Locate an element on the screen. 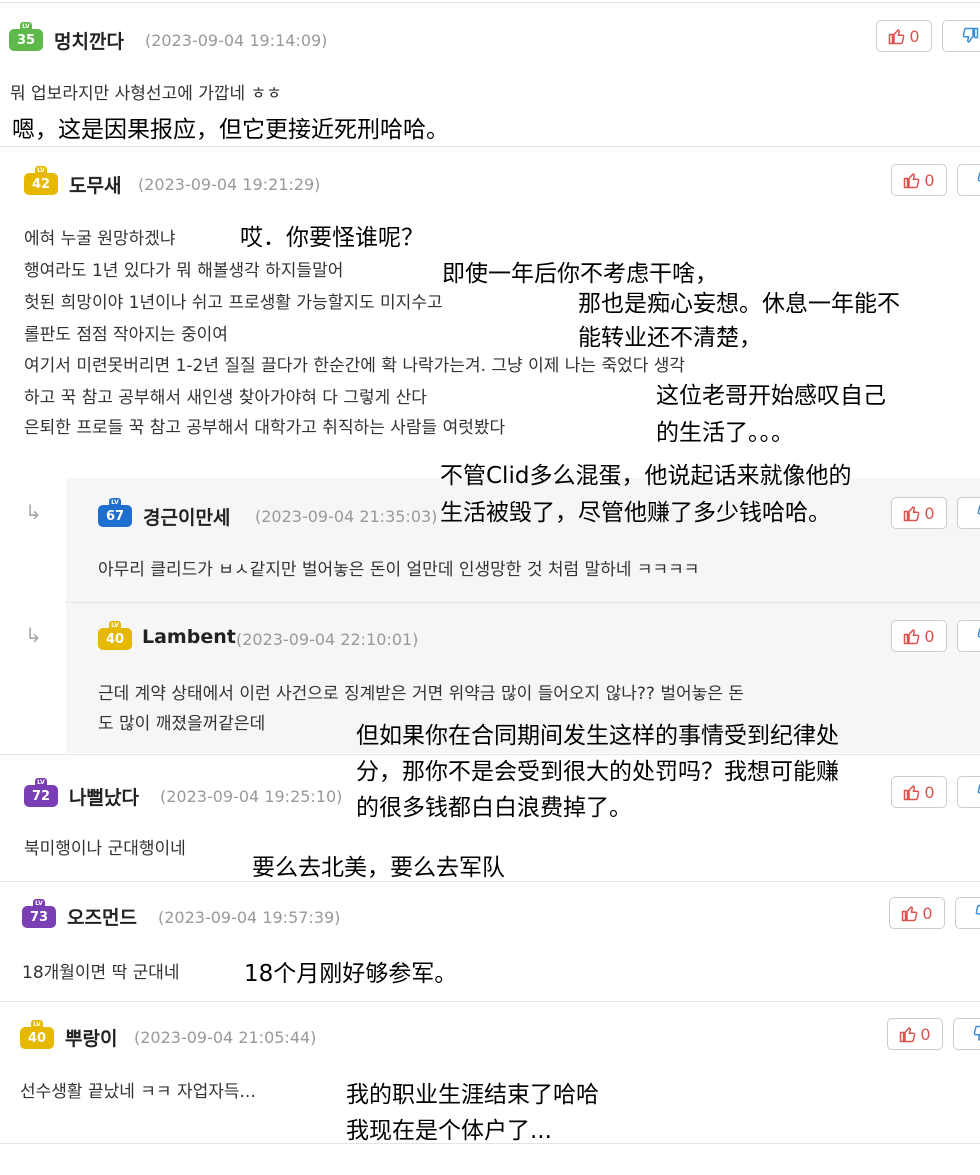 This screenshot has height=1175, width=980. comment-time: (2023-09-04 19:25:10) is located at coordinates (251, 796).